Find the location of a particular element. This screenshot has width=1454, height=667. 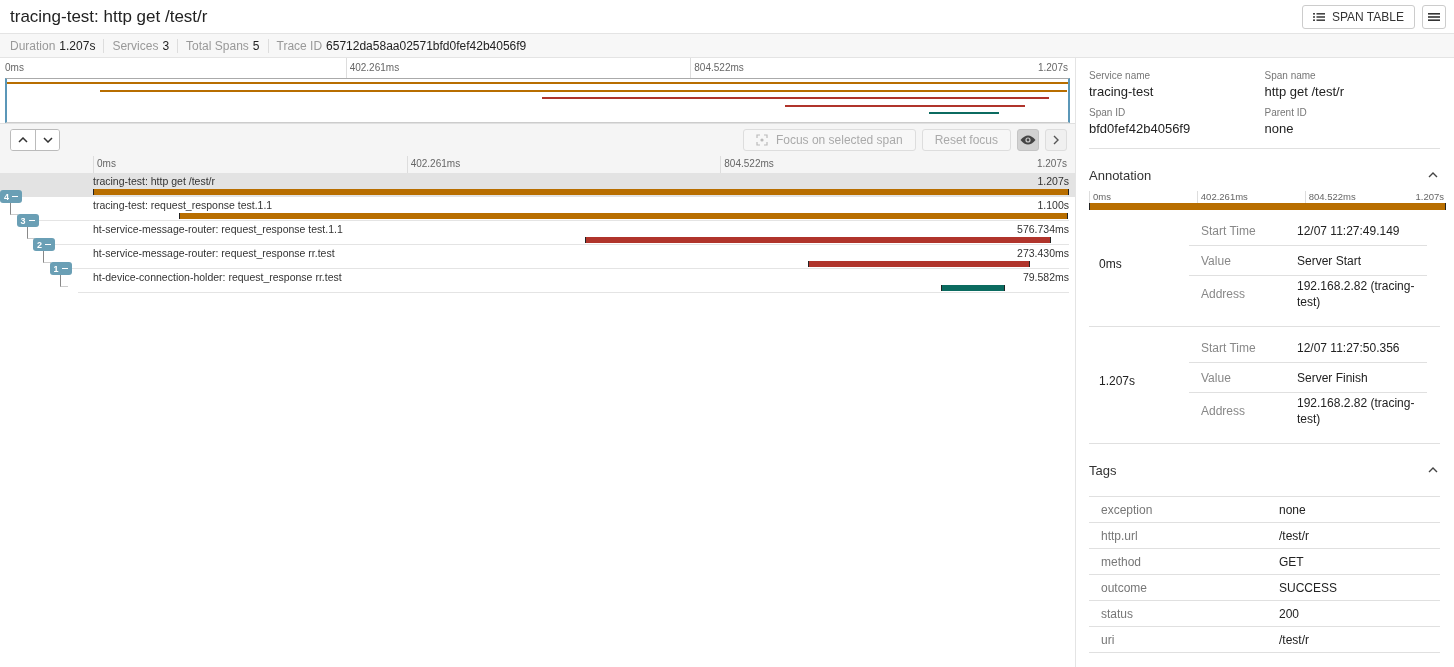

summary-label: Total Spans is located at coordinates (217, 45).